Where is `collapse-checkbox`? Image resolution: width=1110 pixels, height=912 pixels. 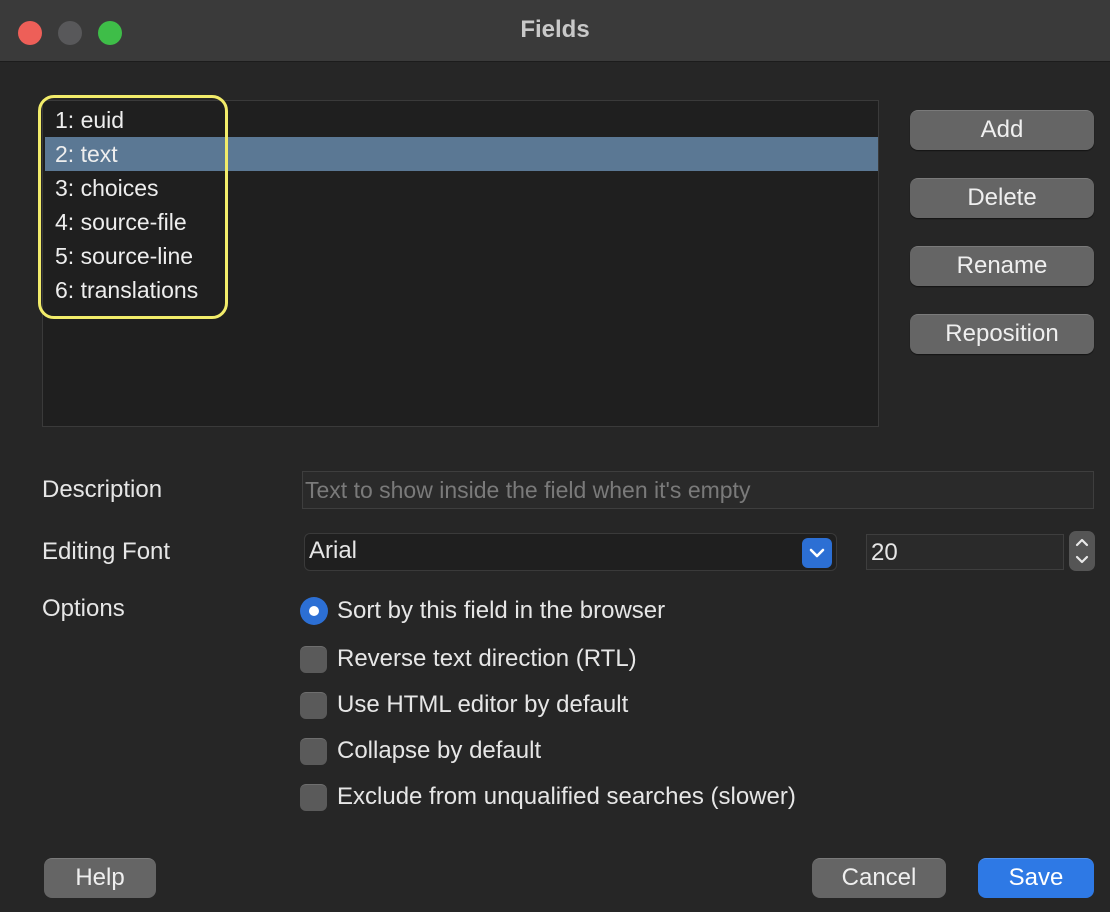
collapse-checkbox is located at coordinates (313, 751).